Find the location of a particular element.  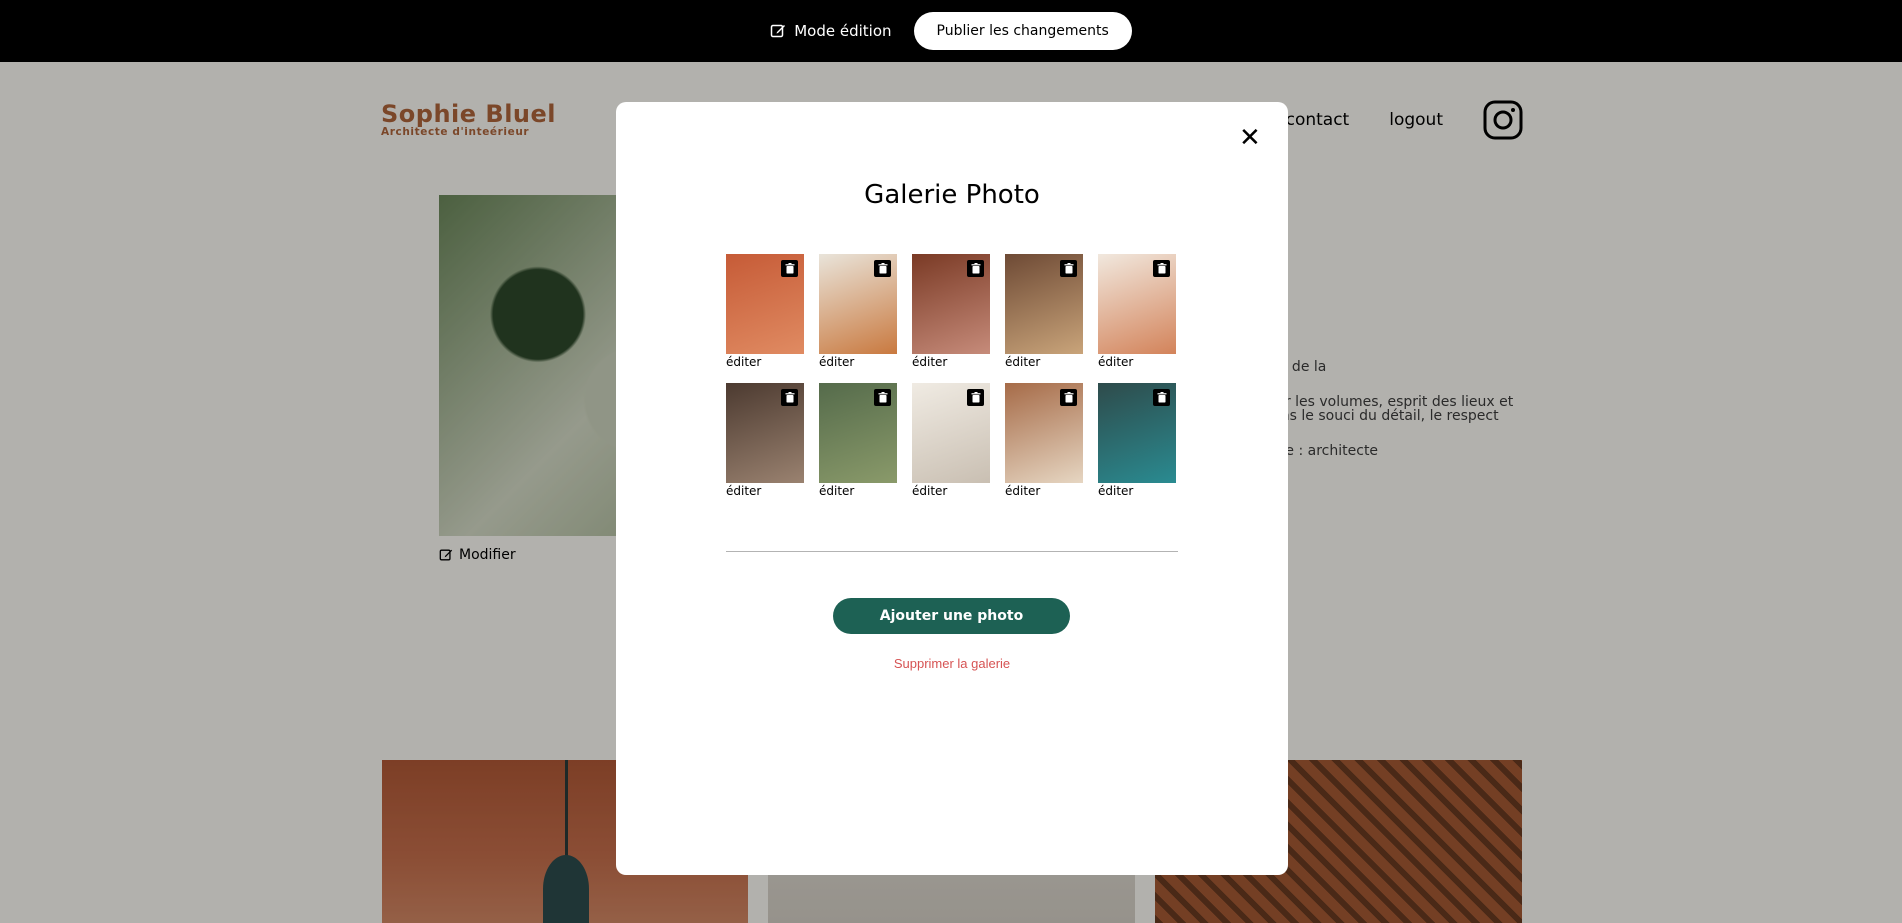

edit-mode-indicator: Mode édition is located at coordinates (831, 31).